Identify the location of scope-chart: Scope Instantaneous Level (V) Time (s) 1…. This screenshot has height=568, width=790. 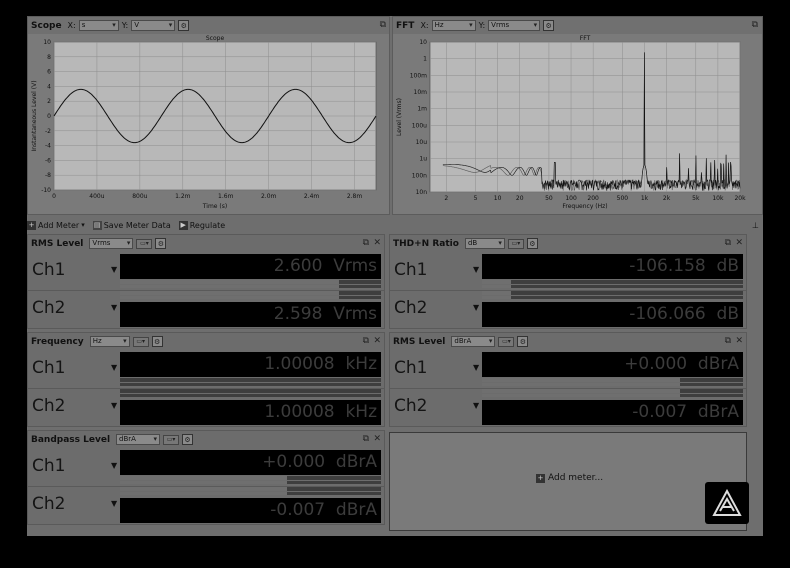
(204, 122).